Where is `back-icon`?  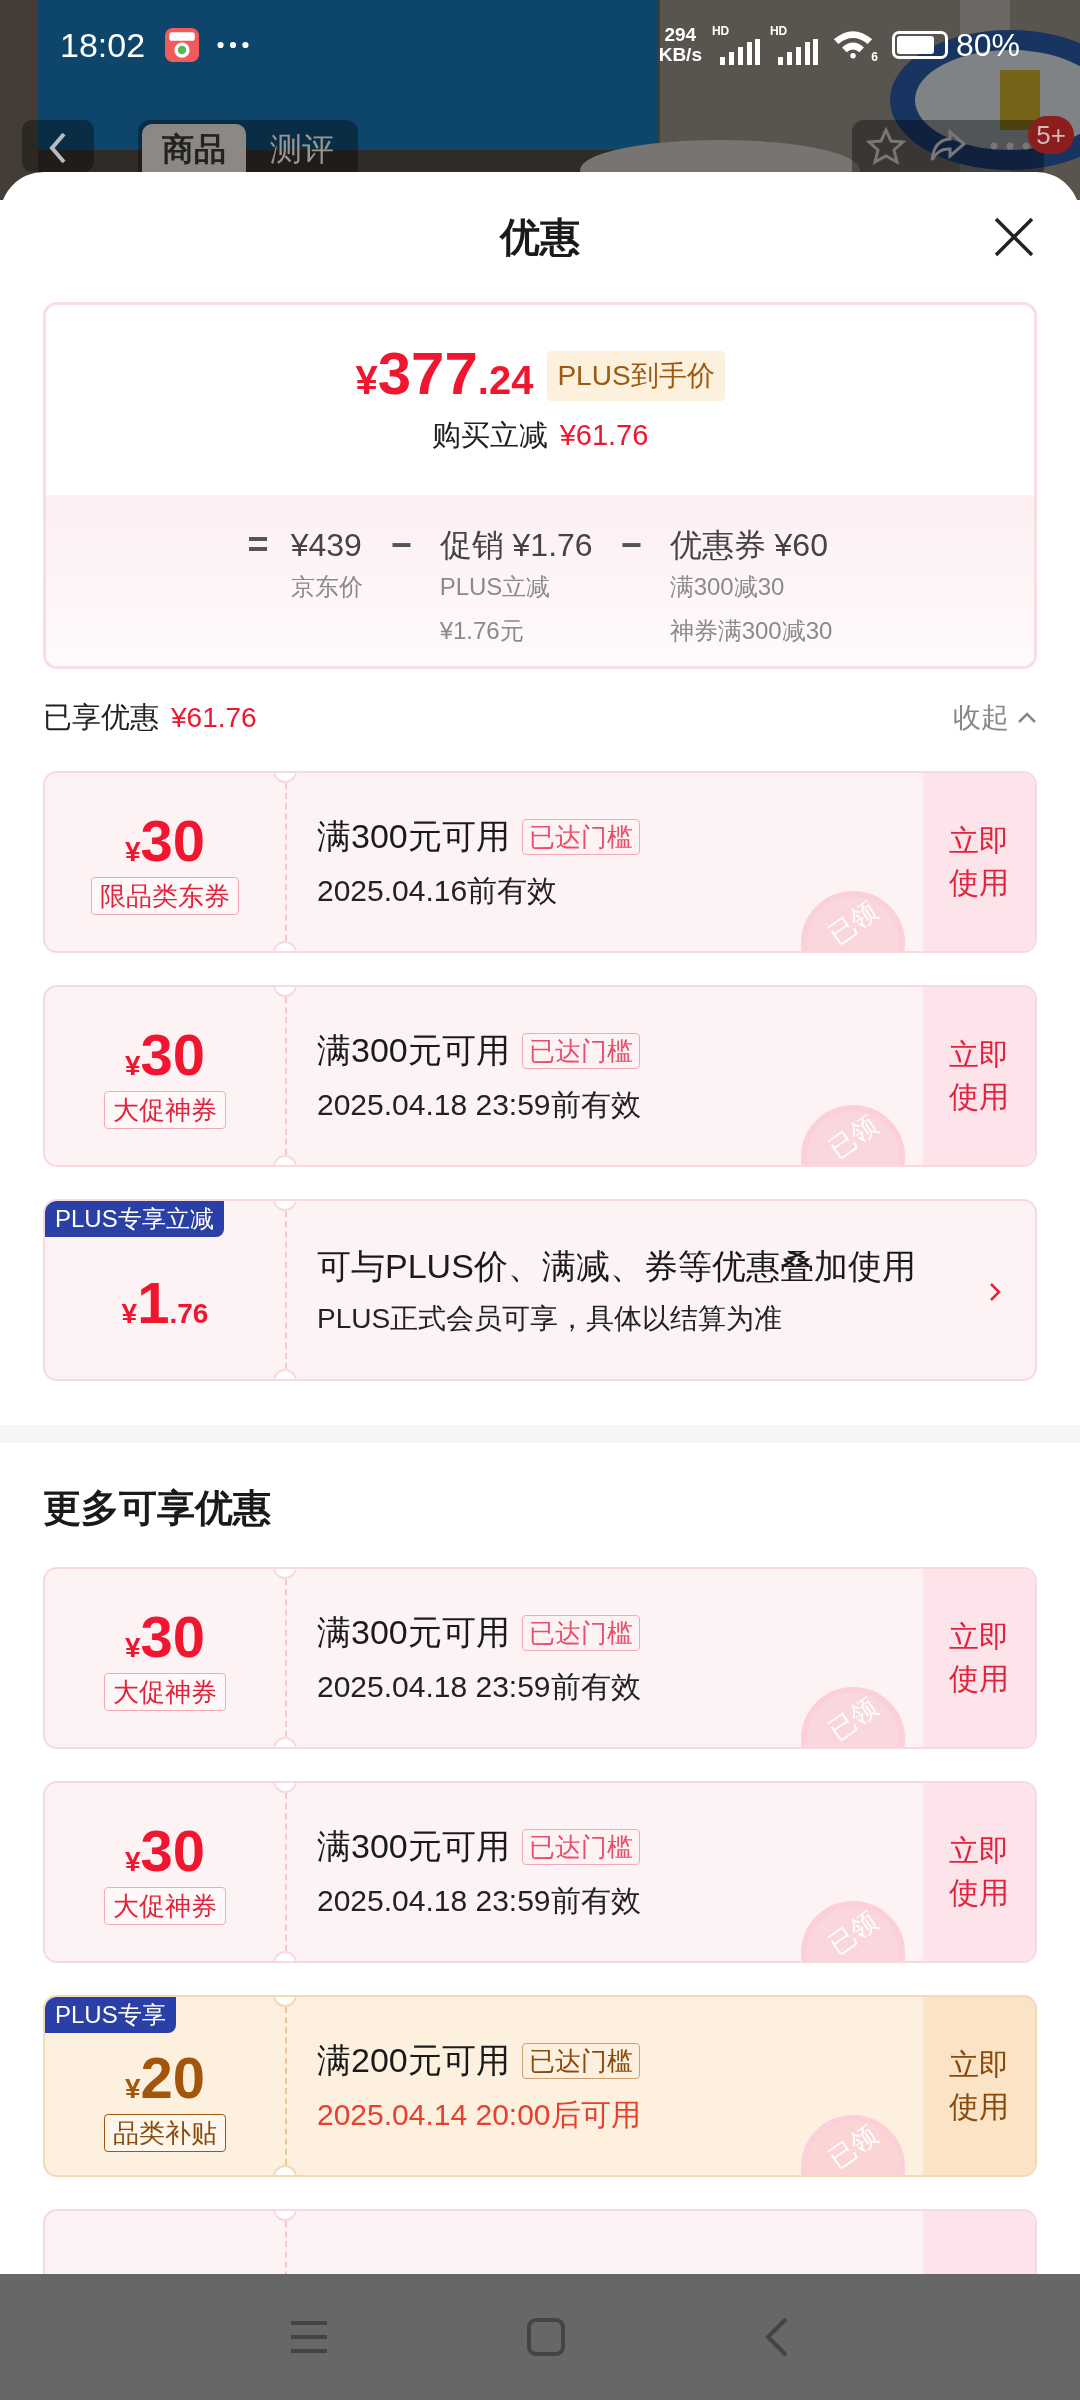
back-icon is located at coordinates (777, 2337).